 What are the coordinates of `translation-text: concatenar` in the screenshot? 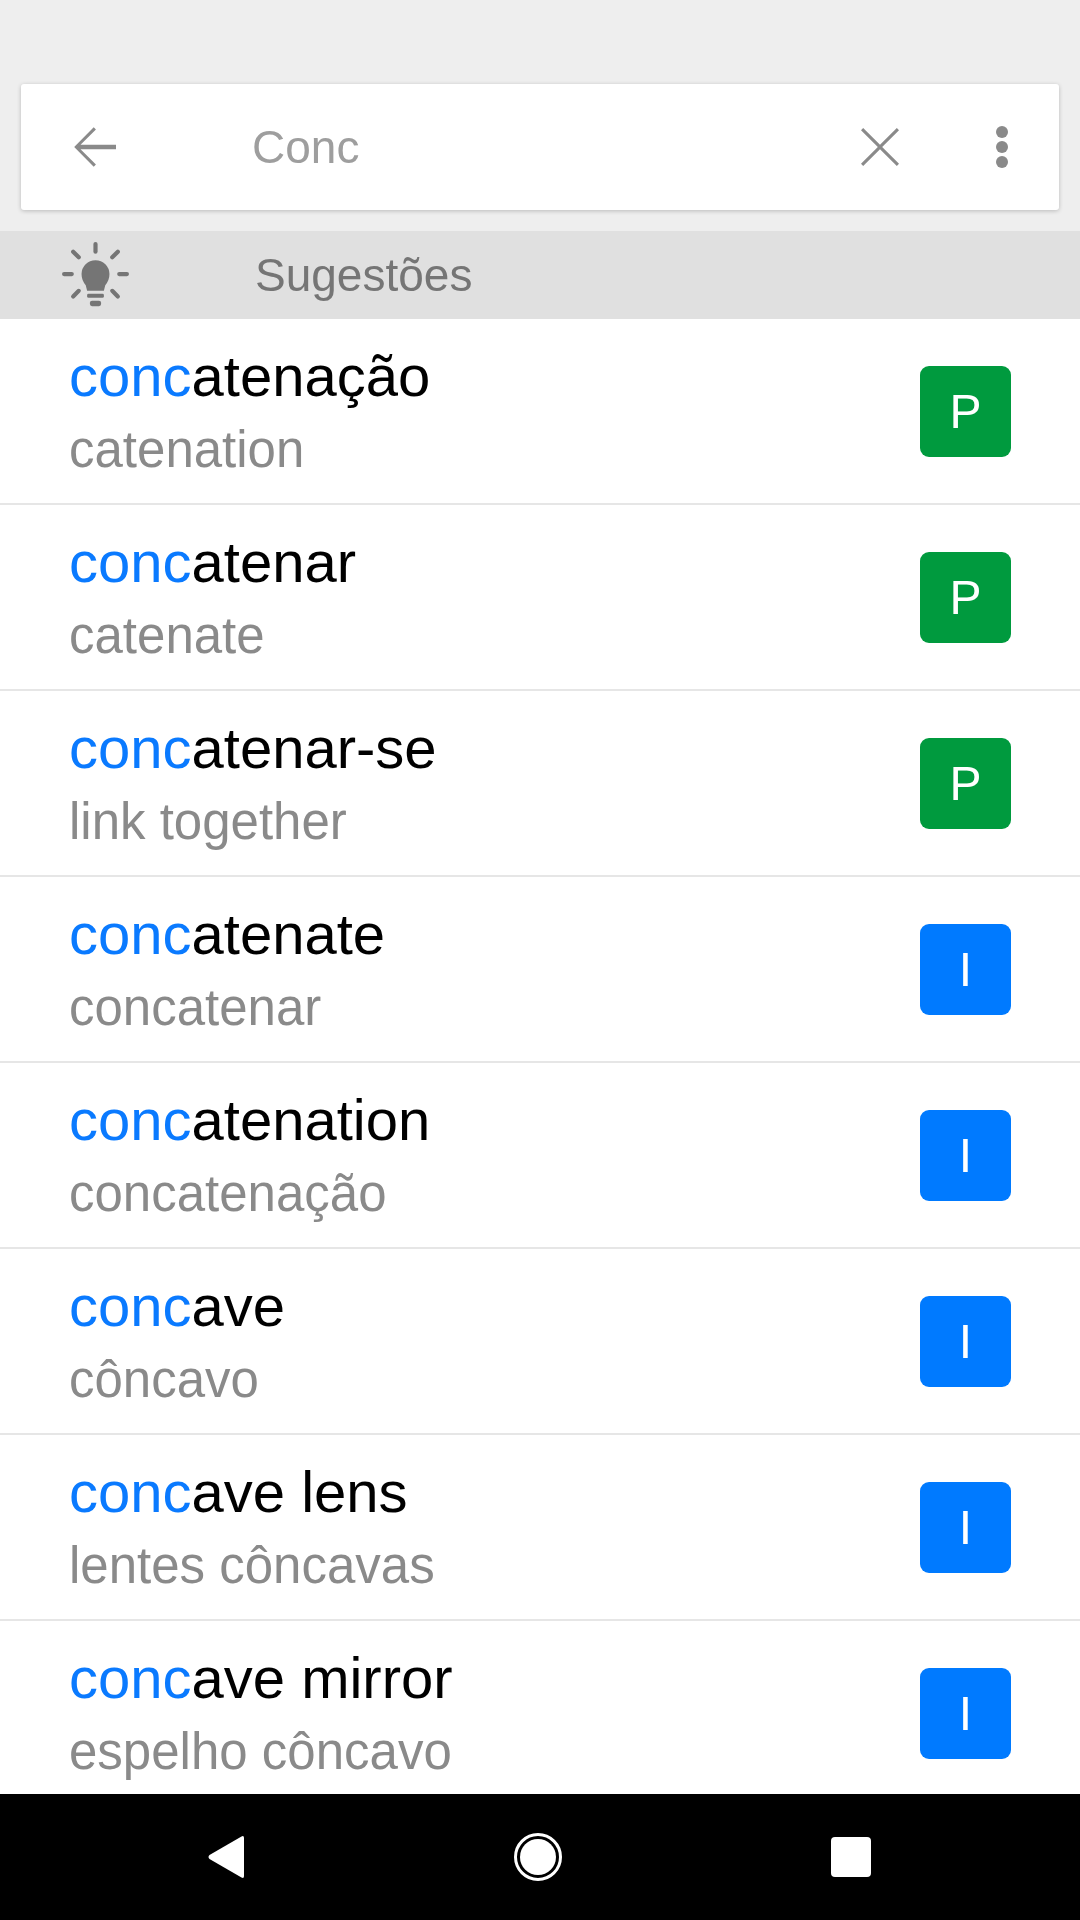 It's located at (195, 1008).